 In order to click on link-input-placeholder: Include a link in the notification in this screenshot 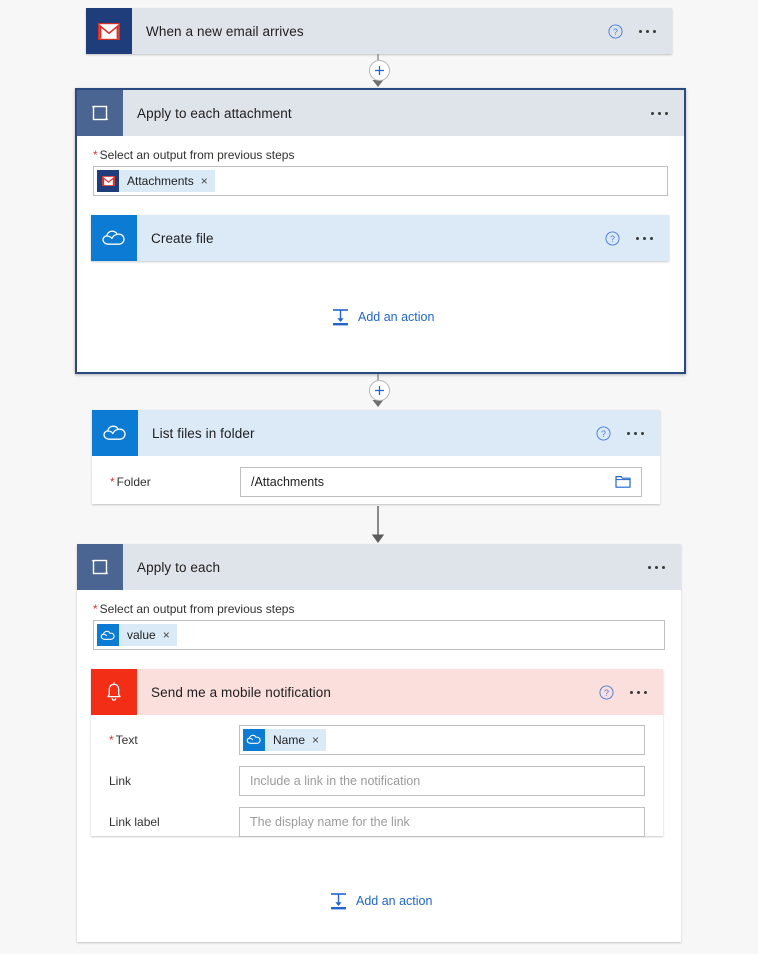, I will do `click(335, 780)`.